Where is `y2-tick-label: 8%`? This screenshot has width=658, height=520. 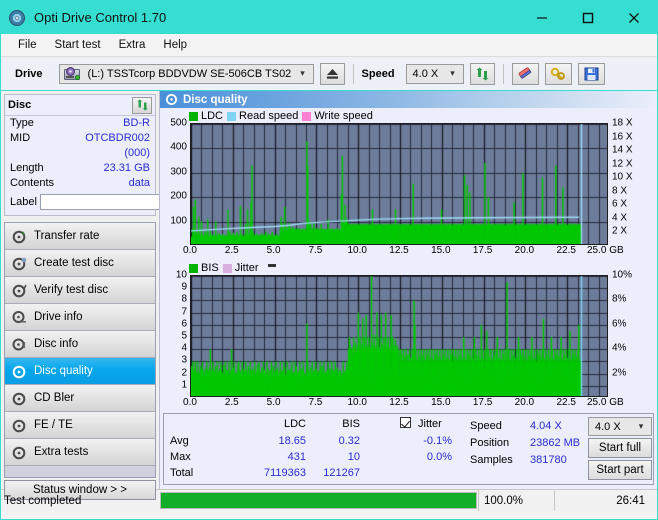 y2-tick-label: 8% is located at coordinates (619, 299).